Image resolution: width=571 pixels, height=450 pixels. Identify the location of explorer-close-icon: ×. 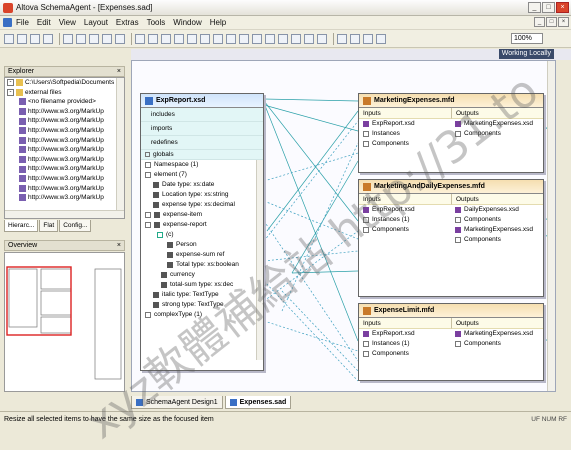
(119, 72).